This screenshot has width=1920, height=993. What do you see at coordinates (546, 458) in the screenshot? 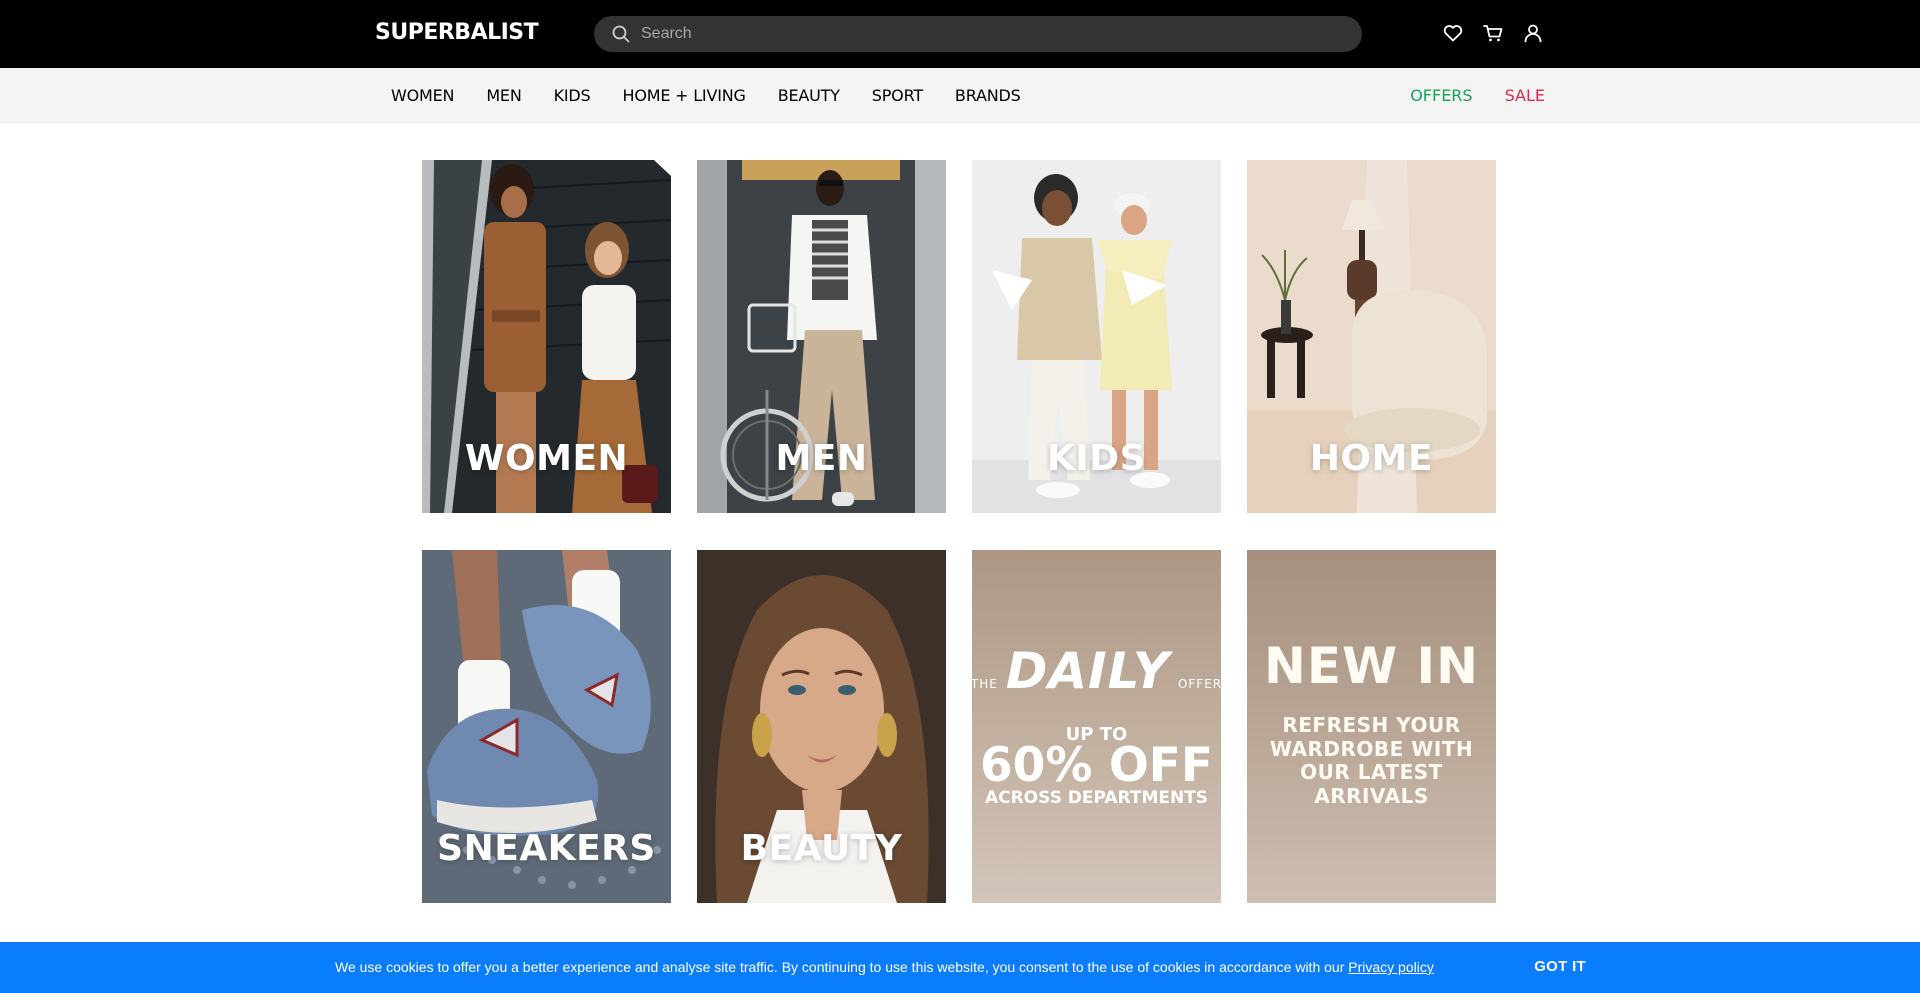
I see `tile-label: WOMEN` at bounding box center [546, 458].